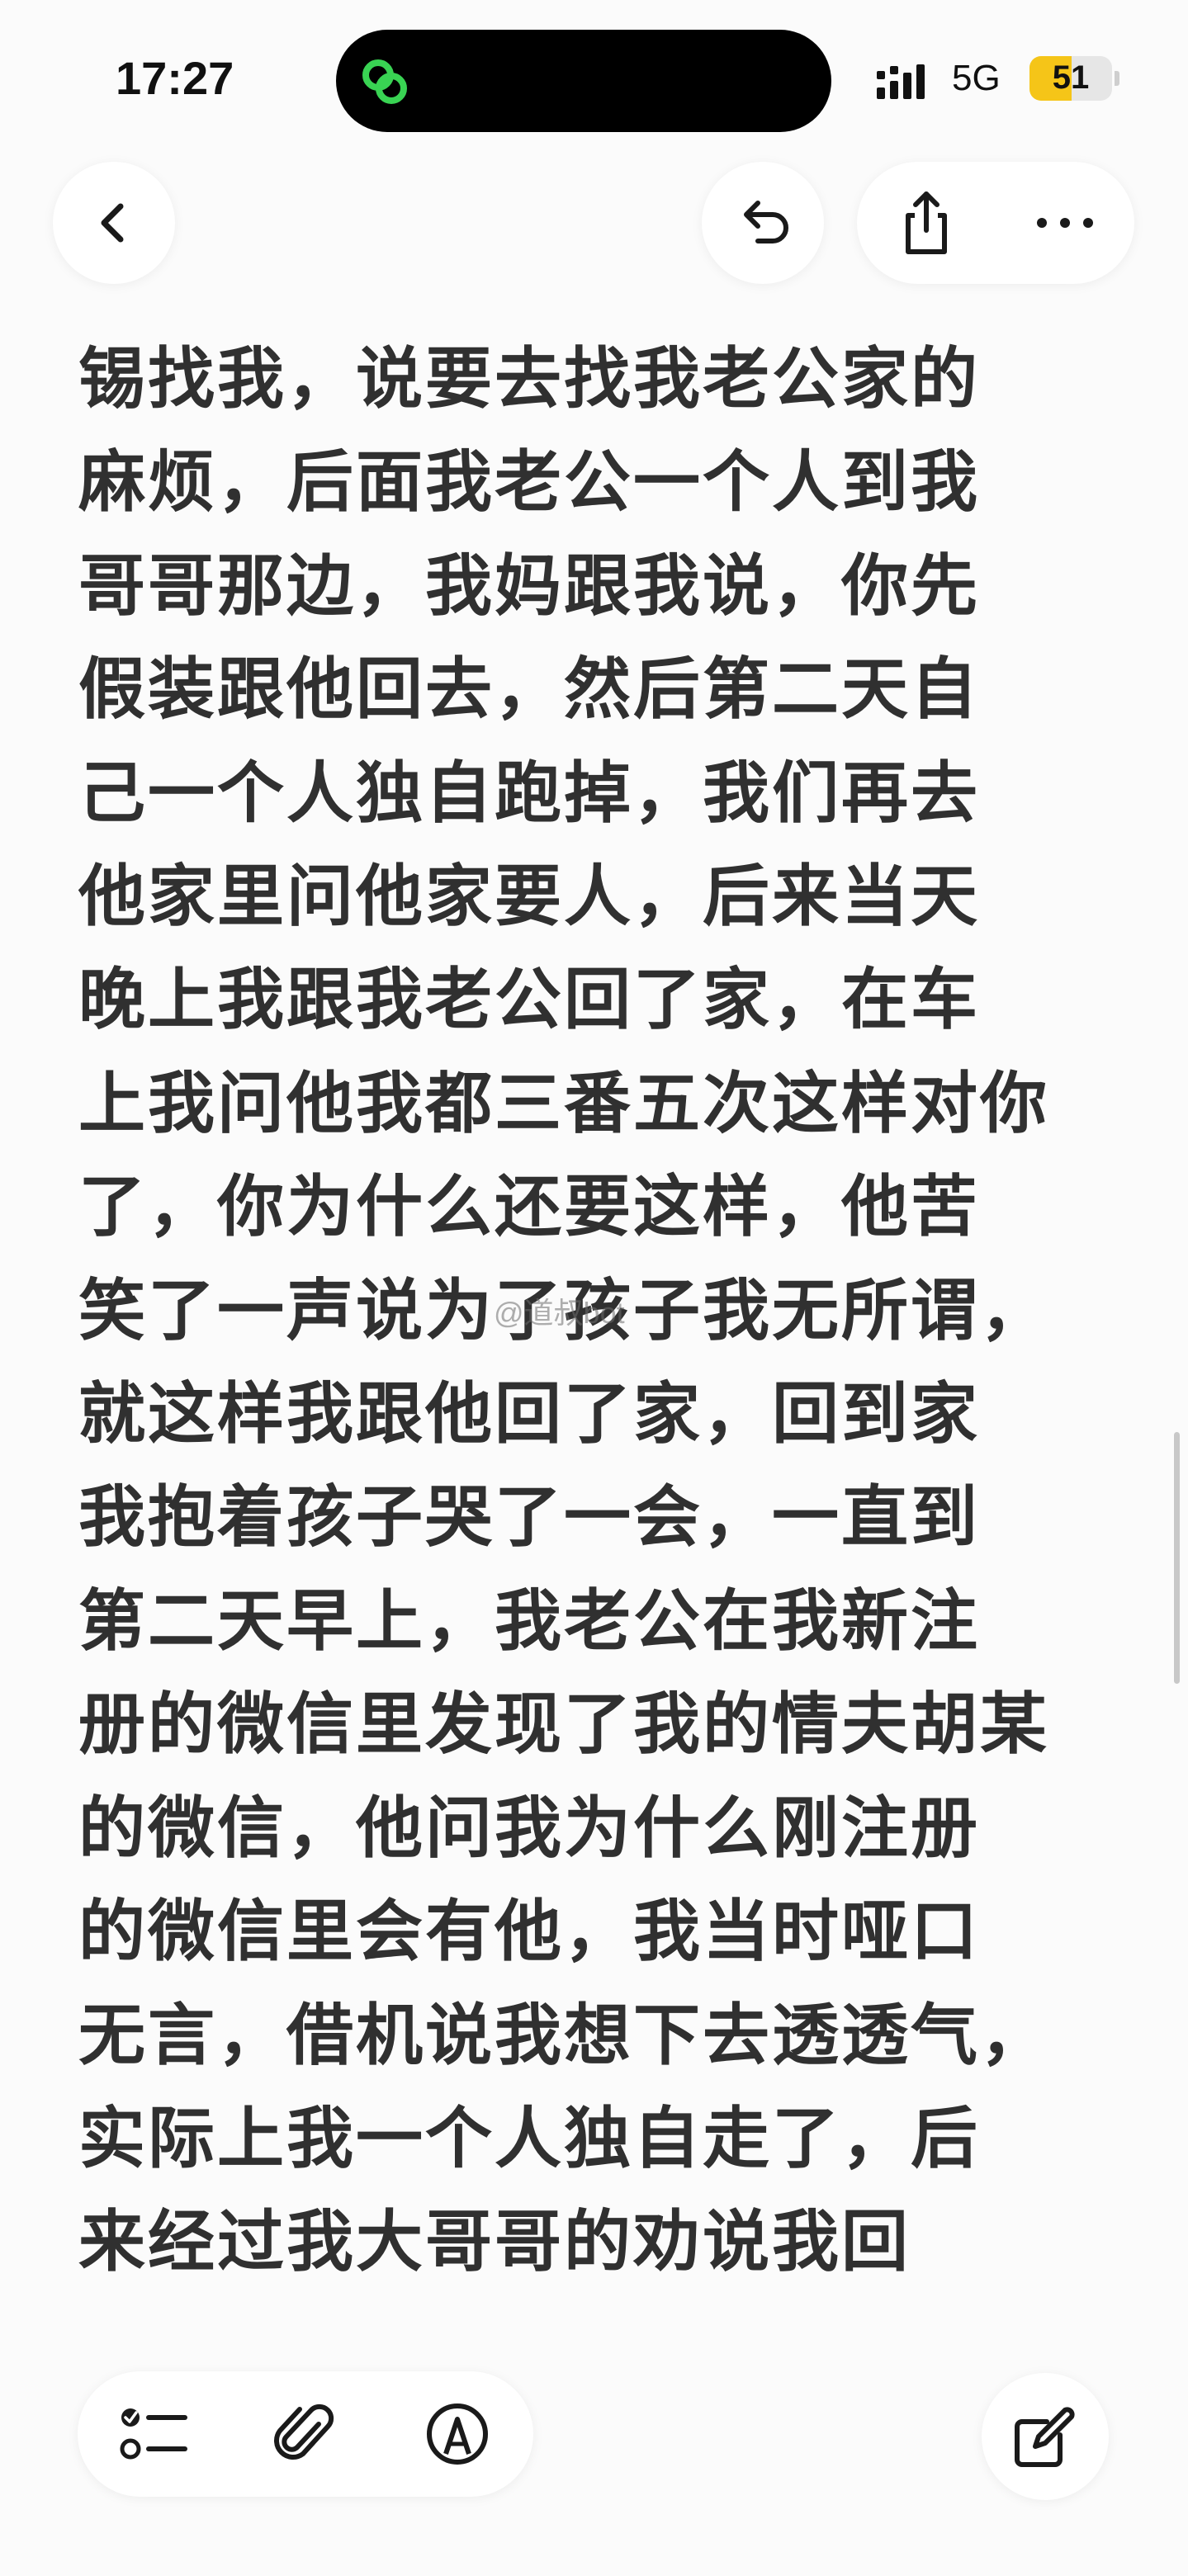  I want to click on signal-icon, so click(901, 81).